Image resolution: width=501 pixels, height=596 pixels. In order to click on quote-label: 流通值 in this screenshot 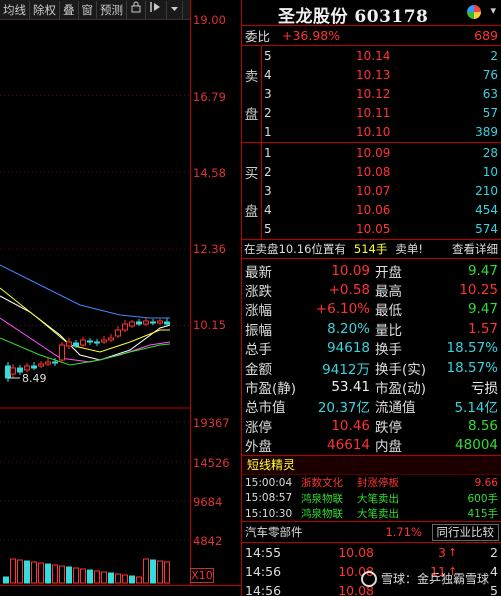, I will do `click(395, 408)`.